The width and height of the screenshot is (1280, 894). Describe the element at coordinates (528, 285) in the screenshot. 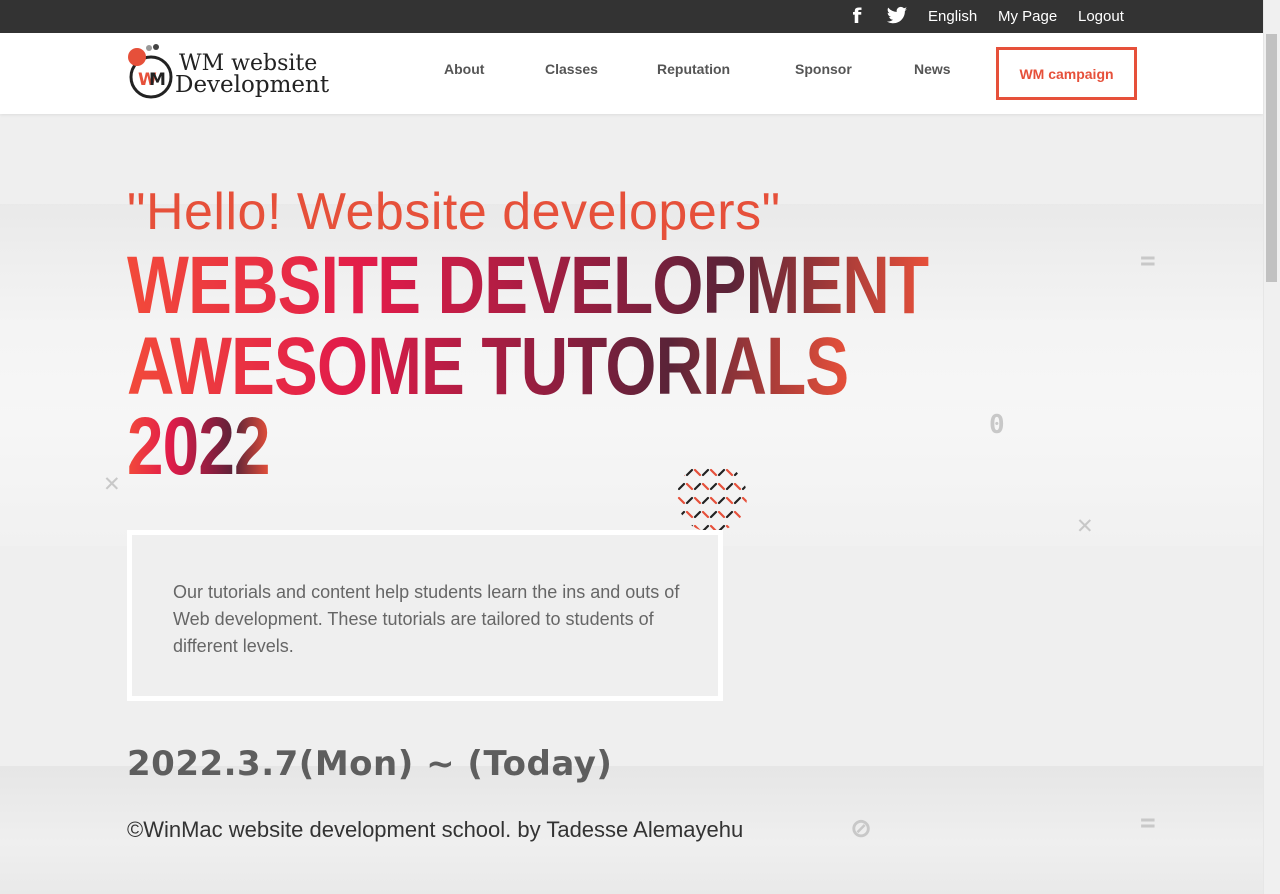

I see `hero-headline-line1: WEBSITE DEVELOPMENT` at that location.